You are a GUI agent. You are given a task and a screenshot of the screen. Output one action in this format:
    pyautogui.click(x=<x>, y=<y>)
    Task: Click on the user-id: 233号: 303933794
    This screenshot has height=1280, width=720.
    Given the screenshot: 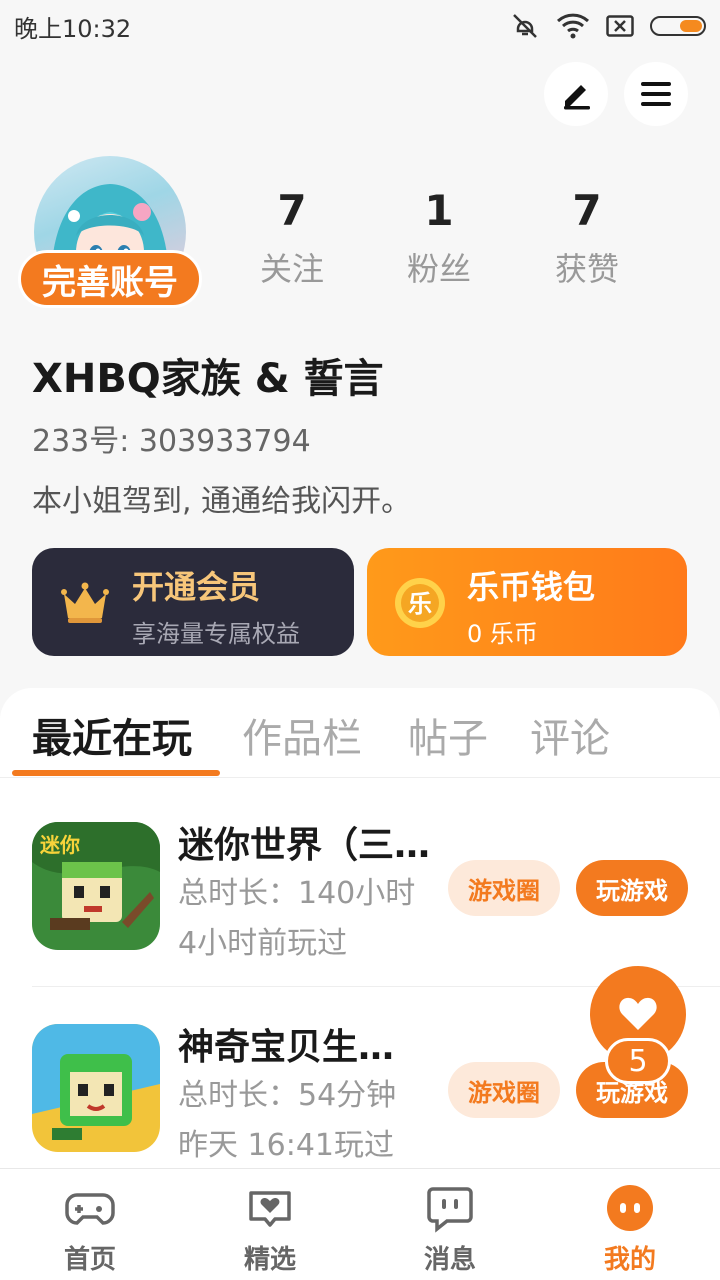 What is the action you would take?
    pyautogui.click(x=171, y=441)
    